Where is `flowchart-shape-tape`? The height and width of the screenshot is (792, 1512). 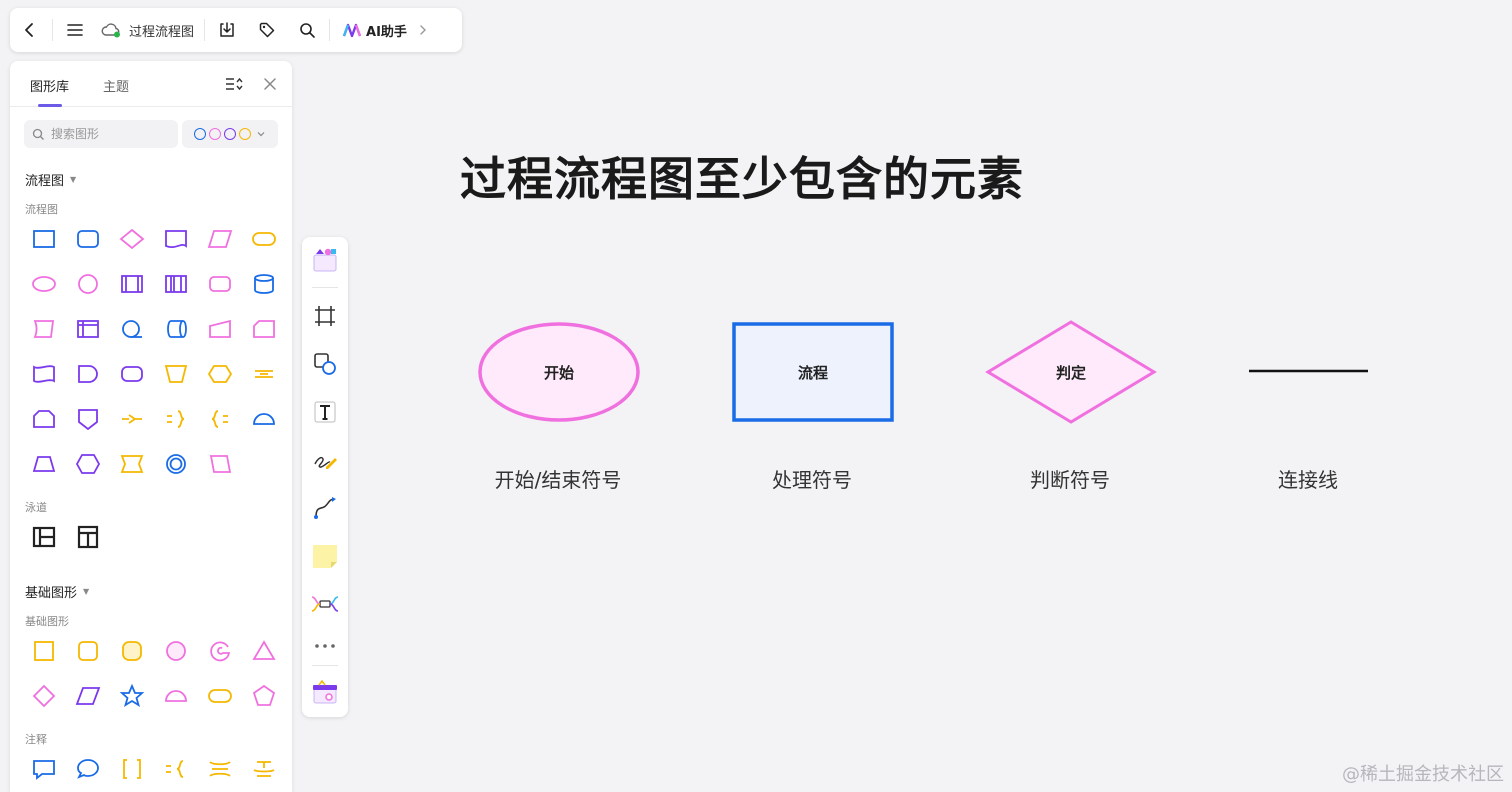
flowchart-shape-tape is located at coordinates (44, 373).